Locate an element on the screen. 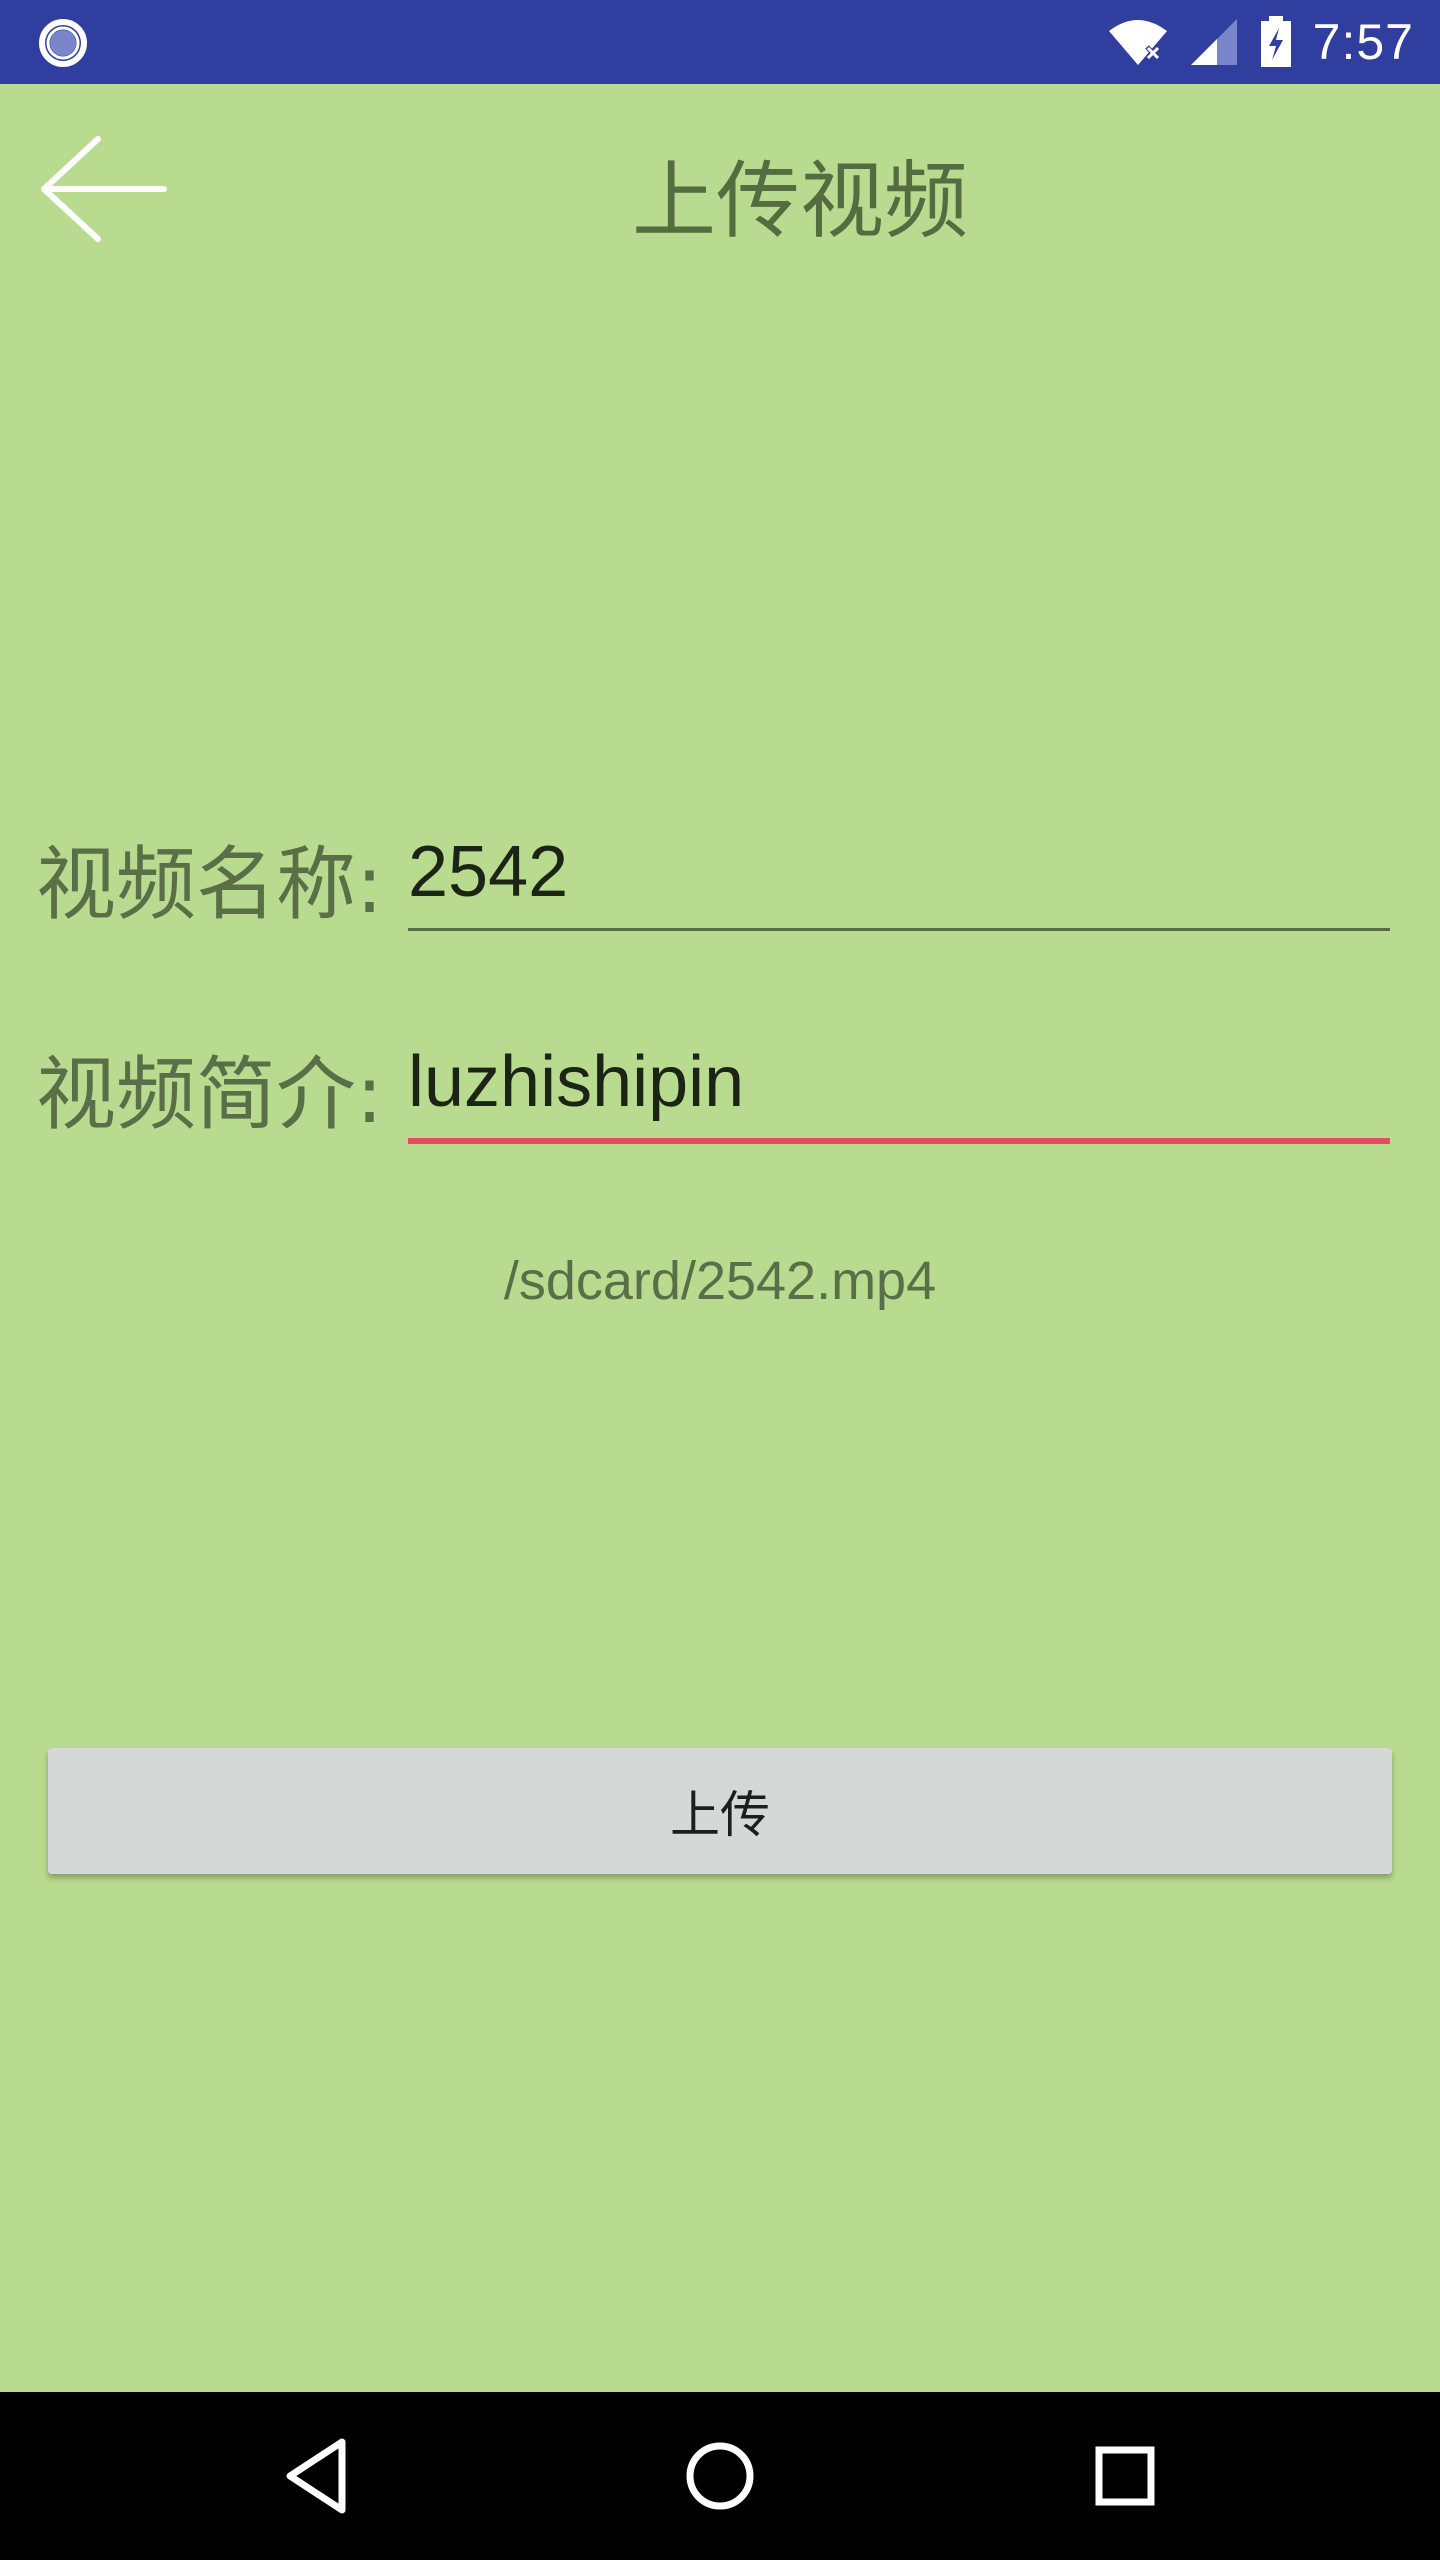 The height and width of the screenshot is (2560, 1440). video-desc-label: 视频简介: is located at coordinates (209, 1094).